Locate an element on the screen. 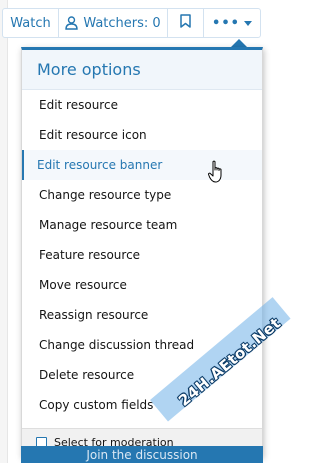 The width and height of the screenshot is (320, 463). watch-label: Watch is located at coordinates (30, 23).